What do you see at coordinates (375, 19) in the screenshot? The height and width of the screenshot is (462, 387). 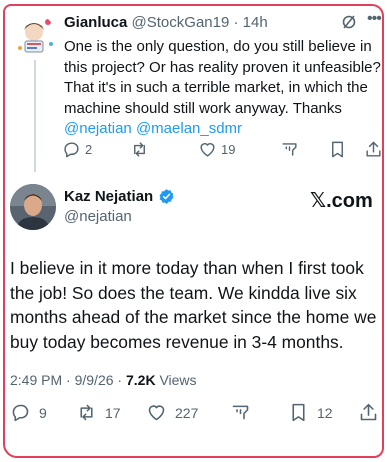 I see `more-icon: •••` at bounding box center [375, 19].